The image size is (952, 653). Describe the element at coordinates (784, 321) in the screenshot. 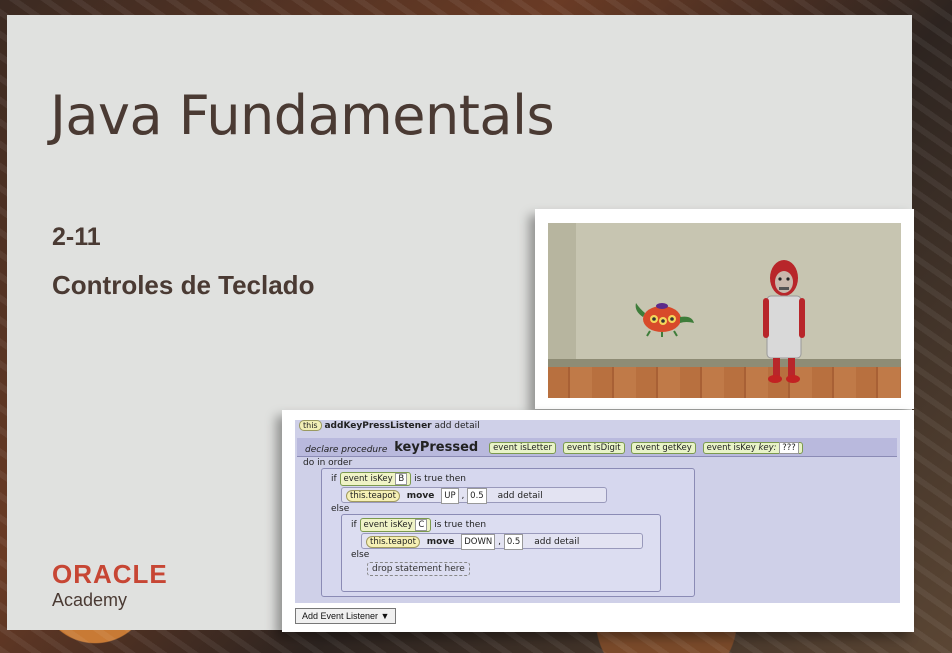

I see `character-figure` at that location.